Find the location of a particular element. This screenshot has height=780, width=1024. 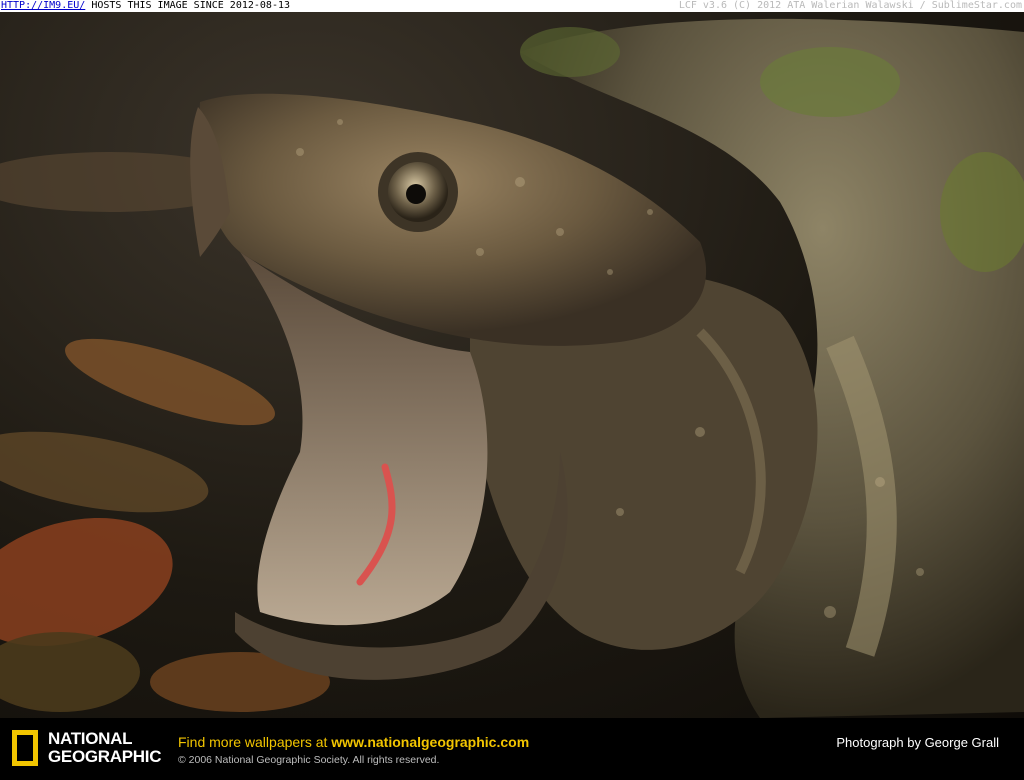

promo-url-link: www.nationalgeographic.com is located at coordinates (430, 742).